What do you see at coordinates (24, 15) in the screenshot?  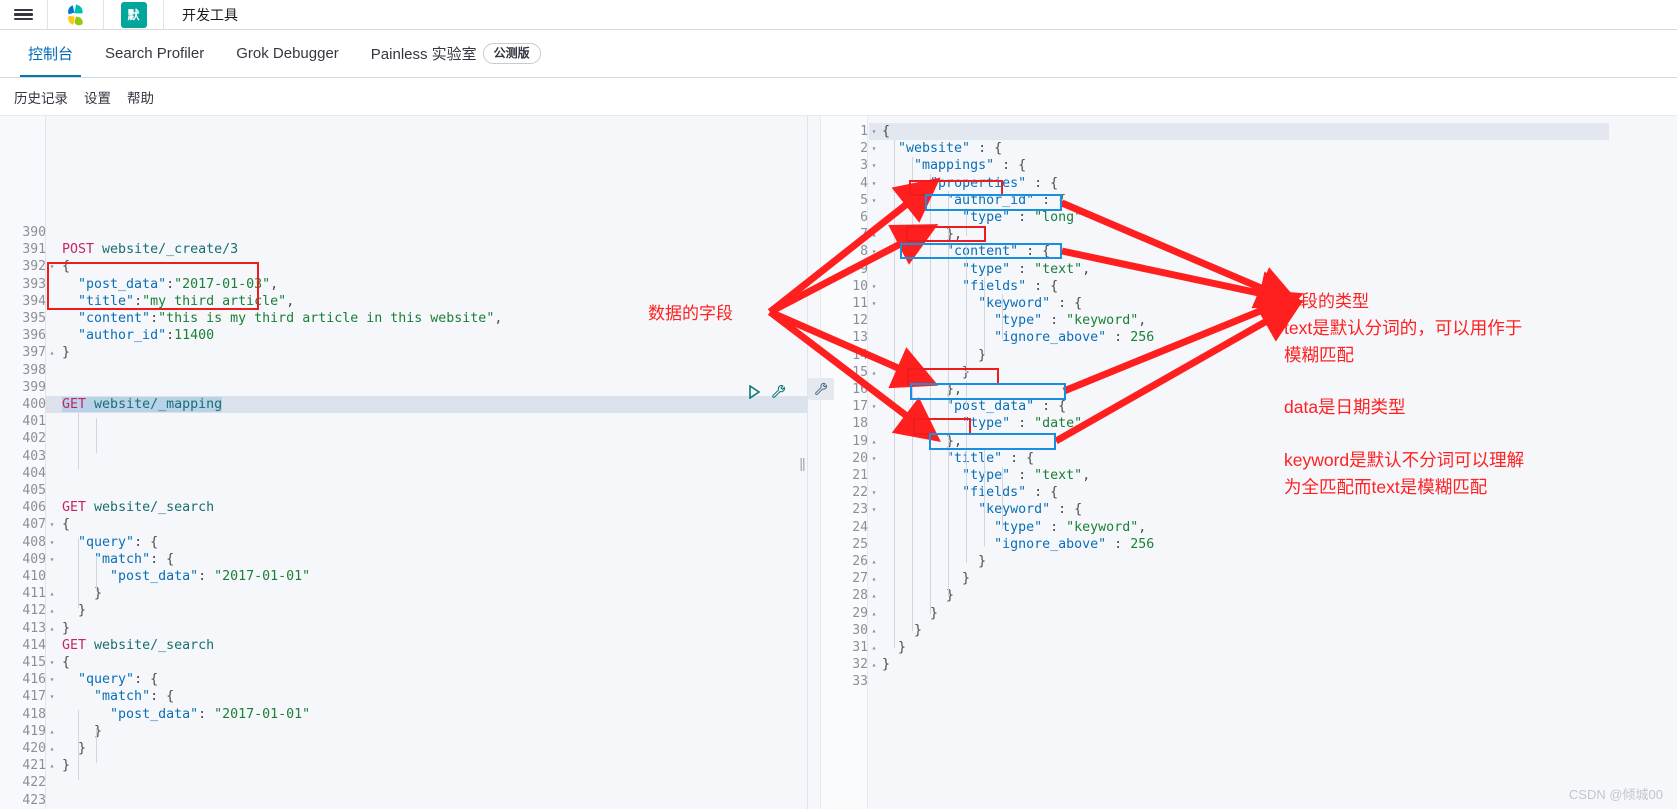 I see `hamburger-menu-icon` at bounding box center [24, 15].